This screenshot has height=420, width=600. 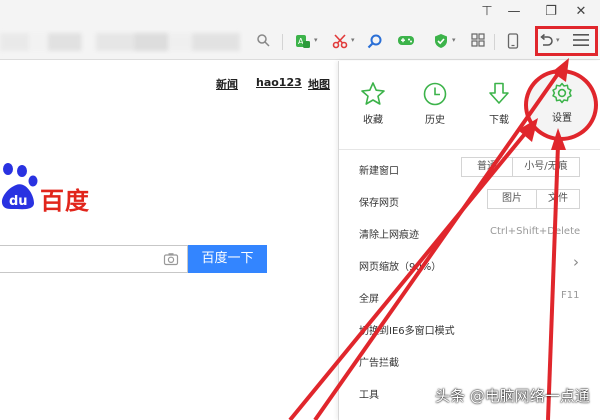 I want to click on link-news: 新闻, so click(x=227, y=84).